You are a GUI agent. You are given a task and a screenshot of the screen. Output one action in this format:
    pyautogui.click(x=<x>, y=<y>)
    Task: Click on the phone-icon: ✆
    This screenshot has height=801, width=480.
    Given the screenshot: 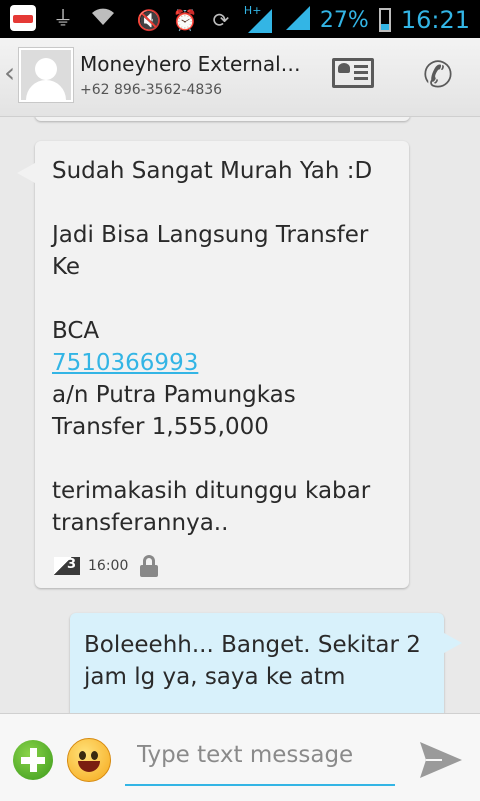 What is the action you would take?
    pyautogui.click(x=438, y=75)
    